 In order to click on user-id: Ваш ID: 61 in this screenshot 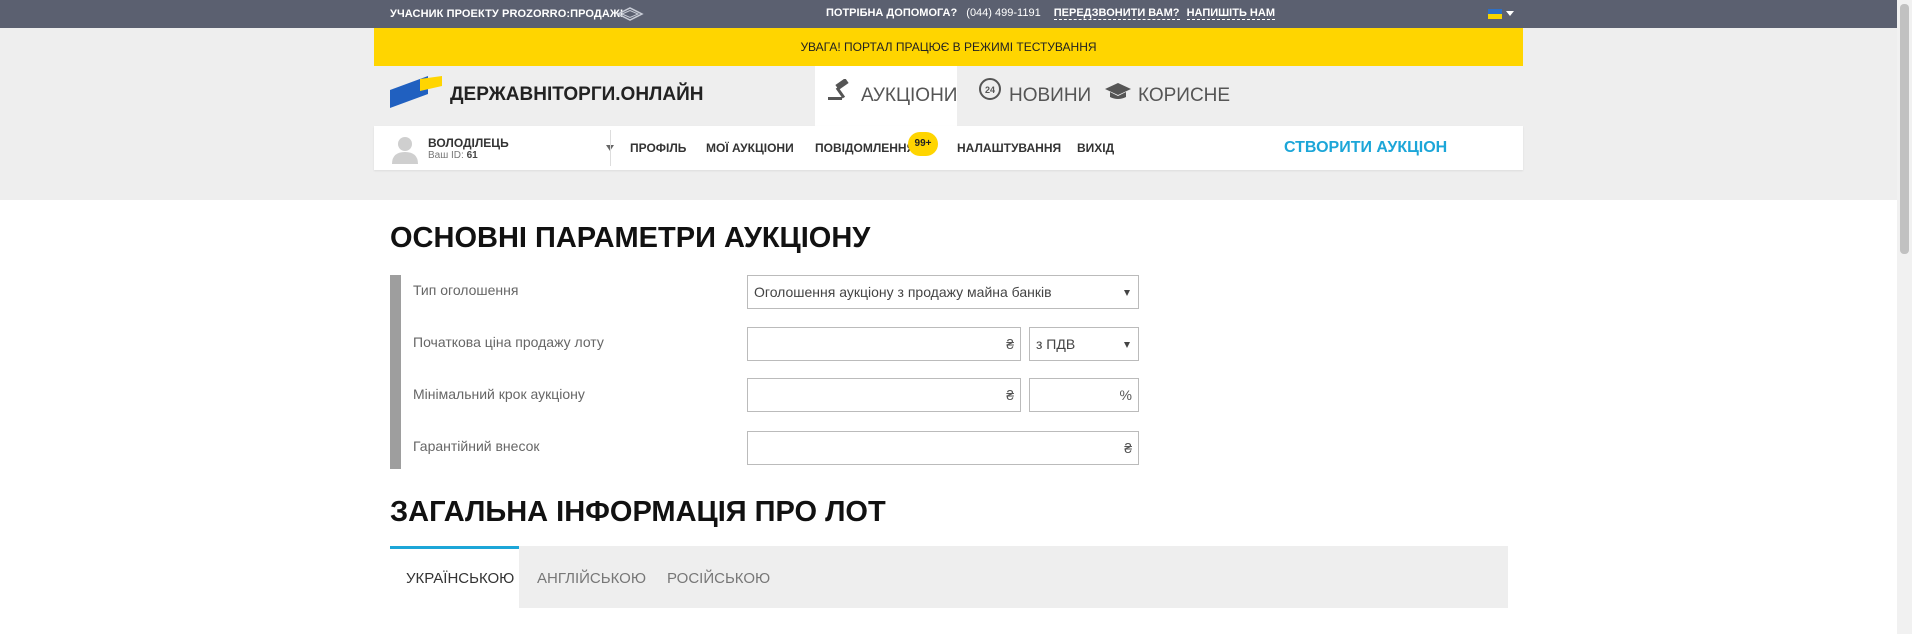, I will do `click(453, 155)`.